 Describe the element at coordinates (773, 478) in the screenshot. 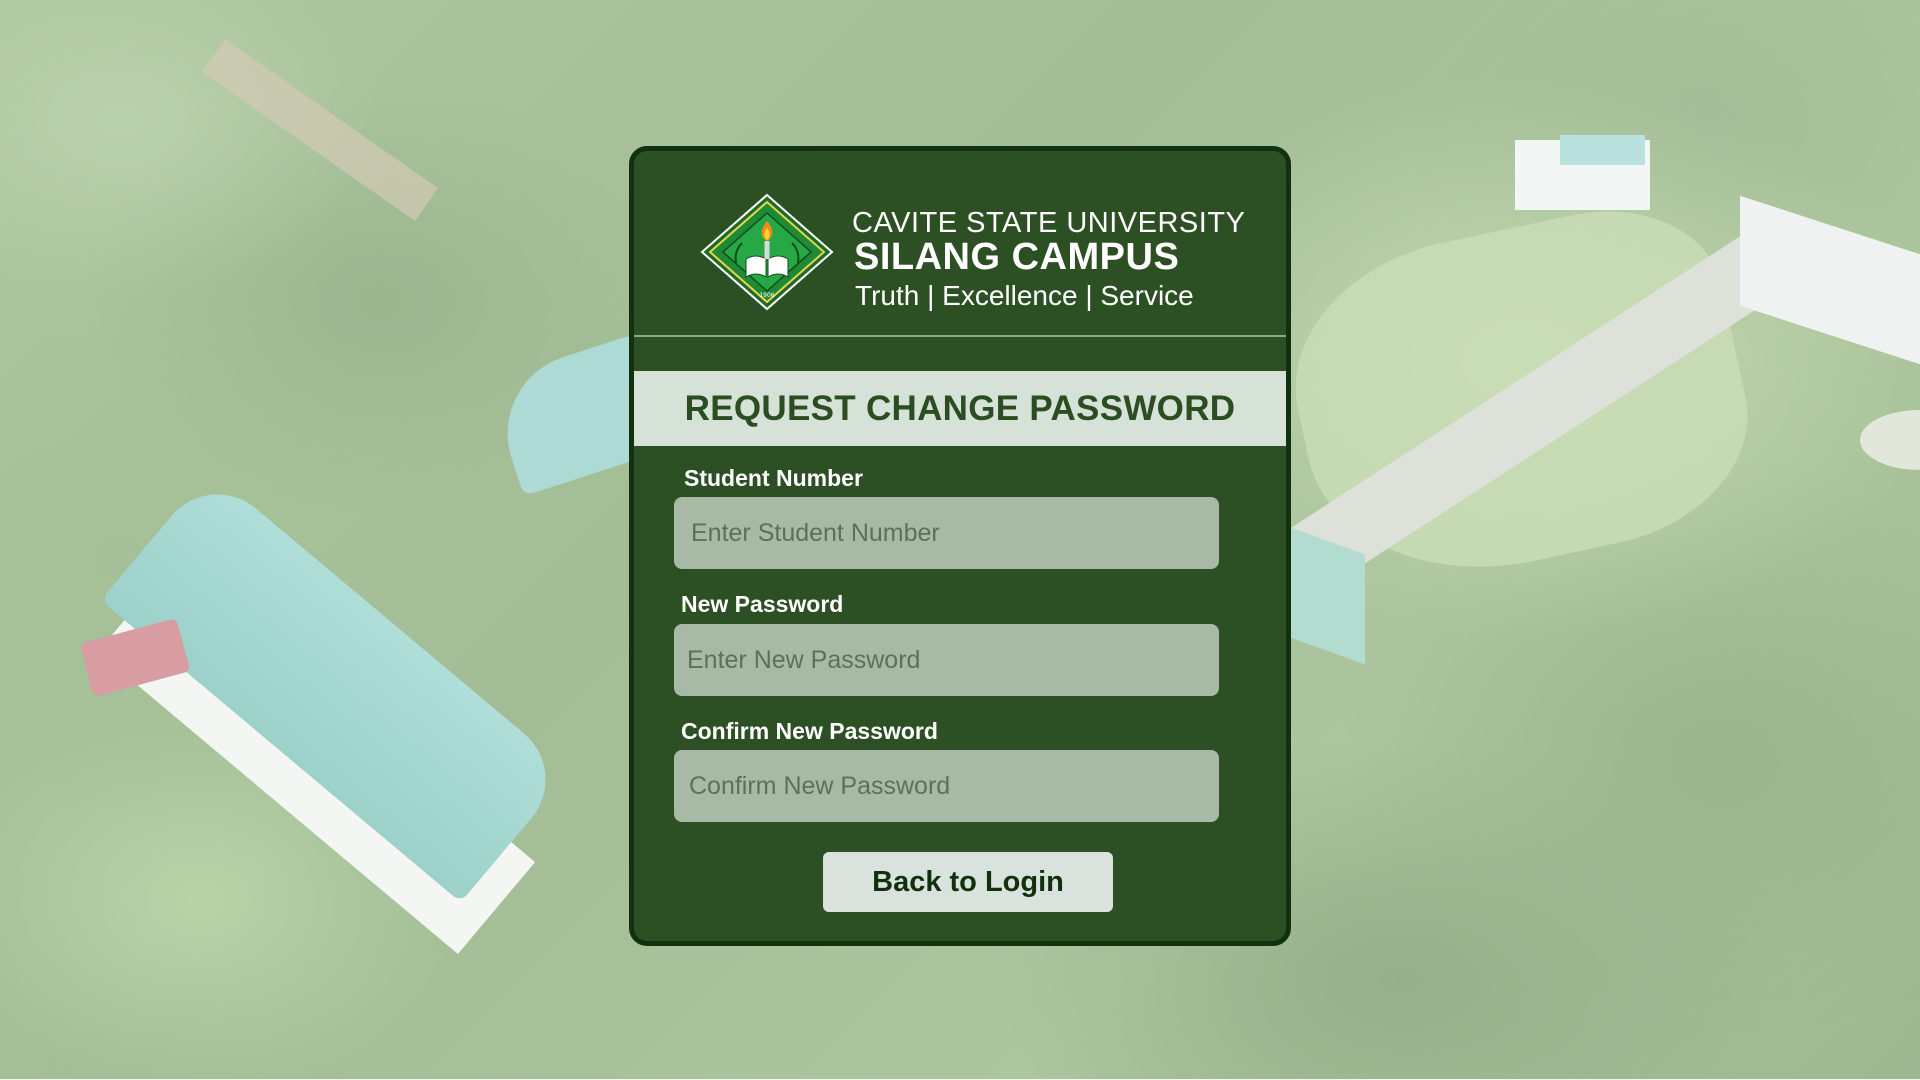

I see `student-number-label: Student Number` at that location.